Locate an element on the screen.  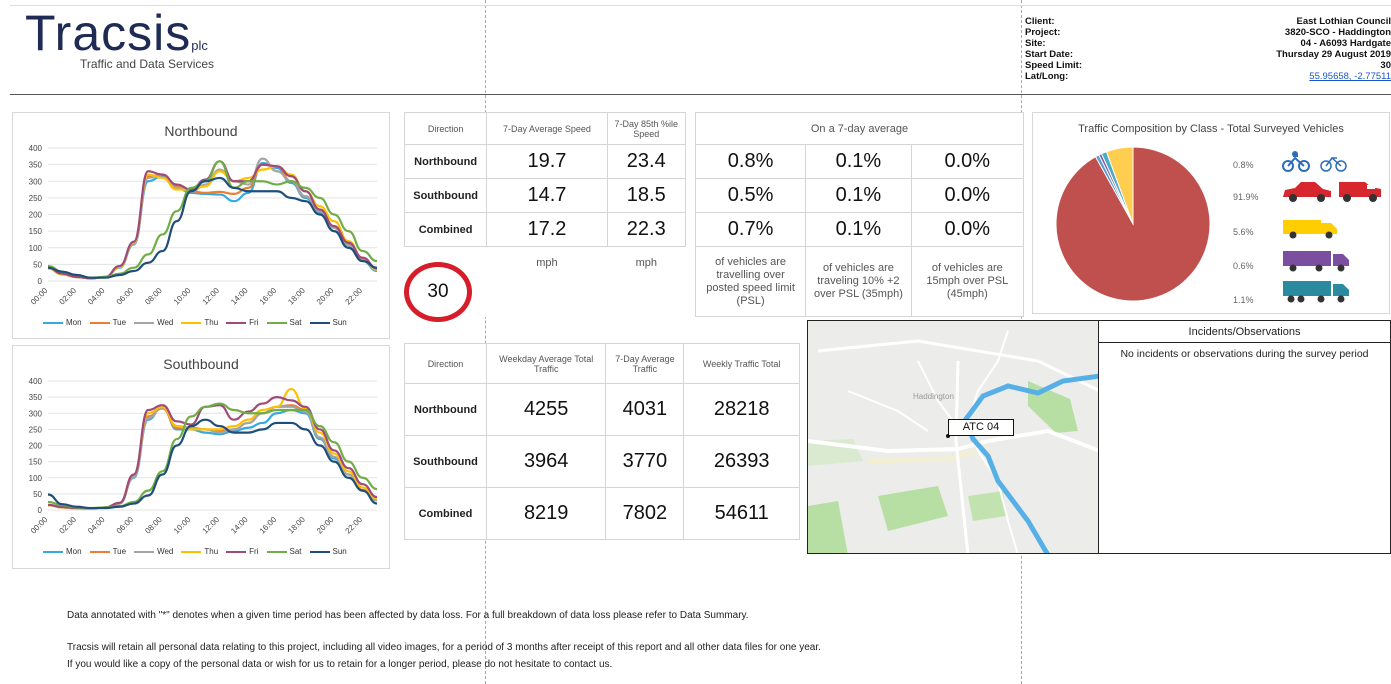
x-tick-label: 04:00 is located at coordinates (96, 525).